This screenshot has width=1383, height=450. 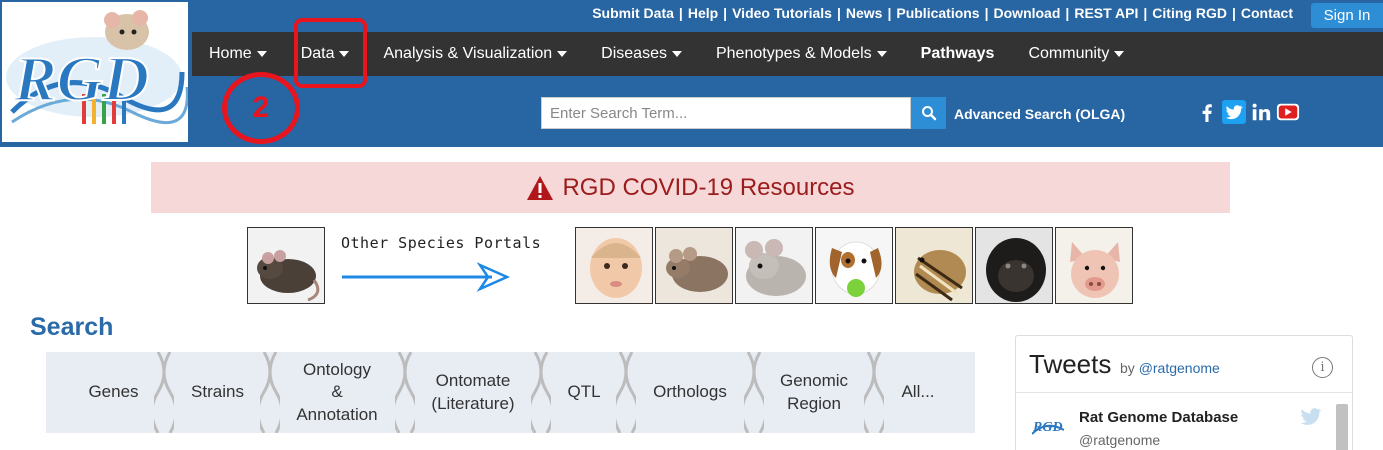 I want to click on search-qtl-label: QTL, so click(x=584, y=392).